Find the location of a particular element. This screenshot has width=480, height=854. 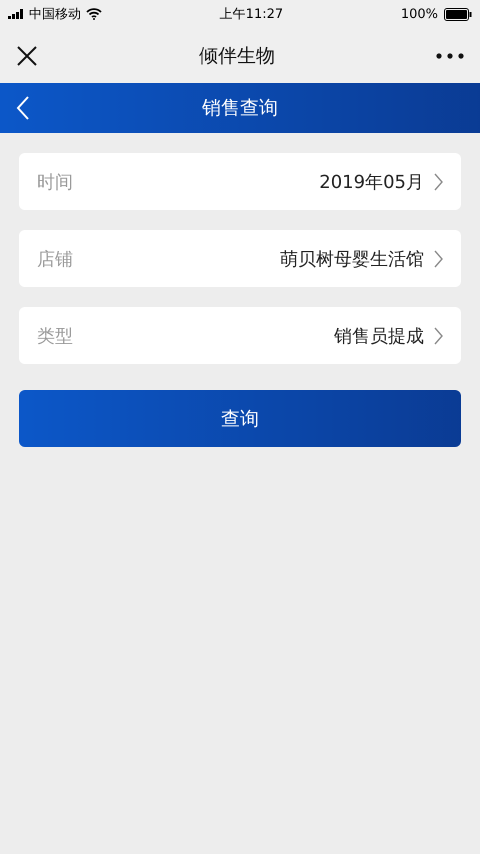

row-label: 类型 is located at coordinates (55, 336).